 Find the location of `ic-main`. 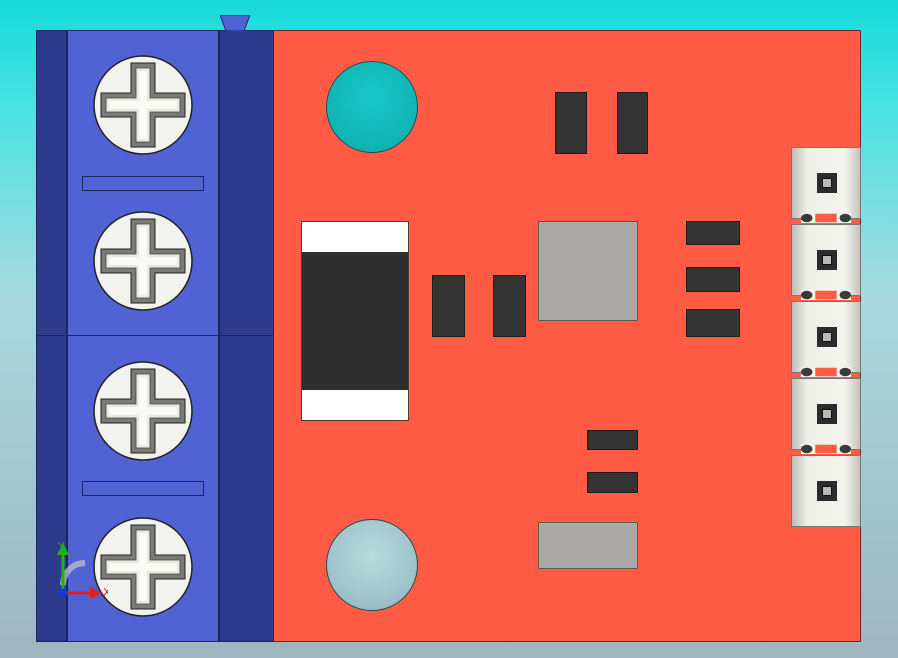

ic-main is located at coordinates (588, 271).